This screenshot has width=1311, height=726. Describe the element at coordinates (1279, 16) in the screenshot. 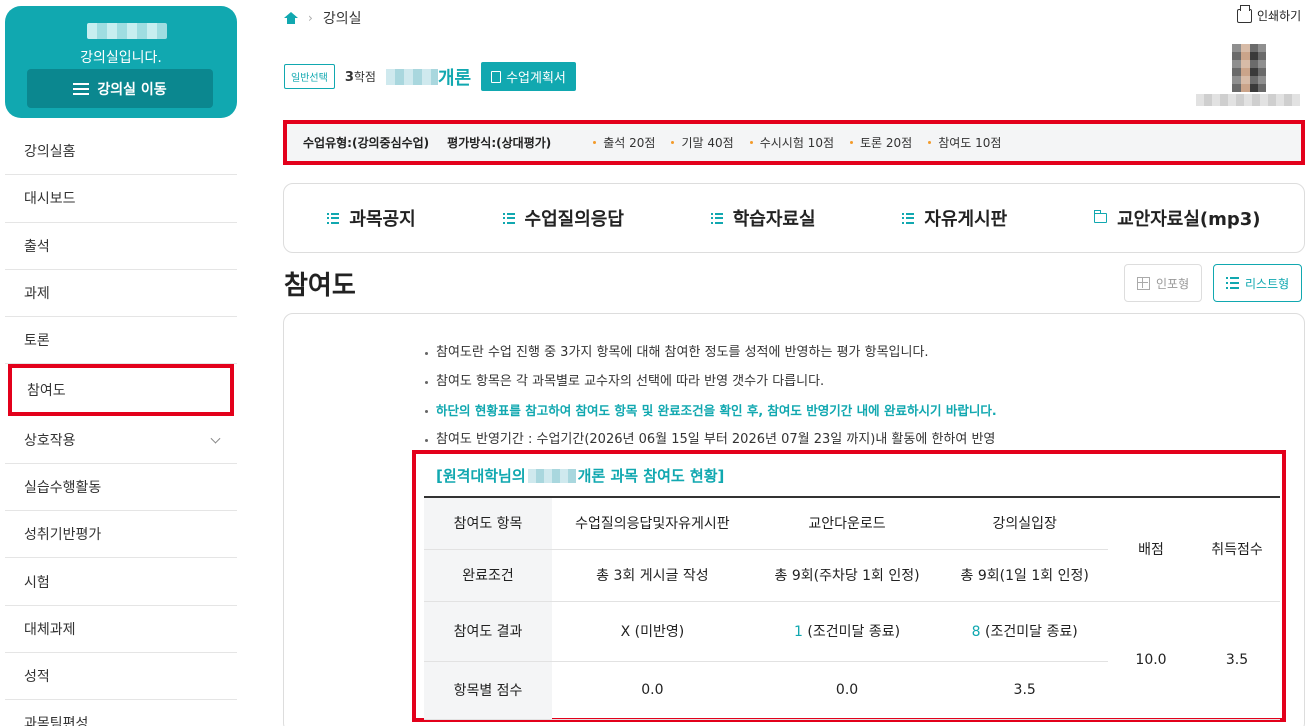

I see `print-label: 인쇄하기` at that location.